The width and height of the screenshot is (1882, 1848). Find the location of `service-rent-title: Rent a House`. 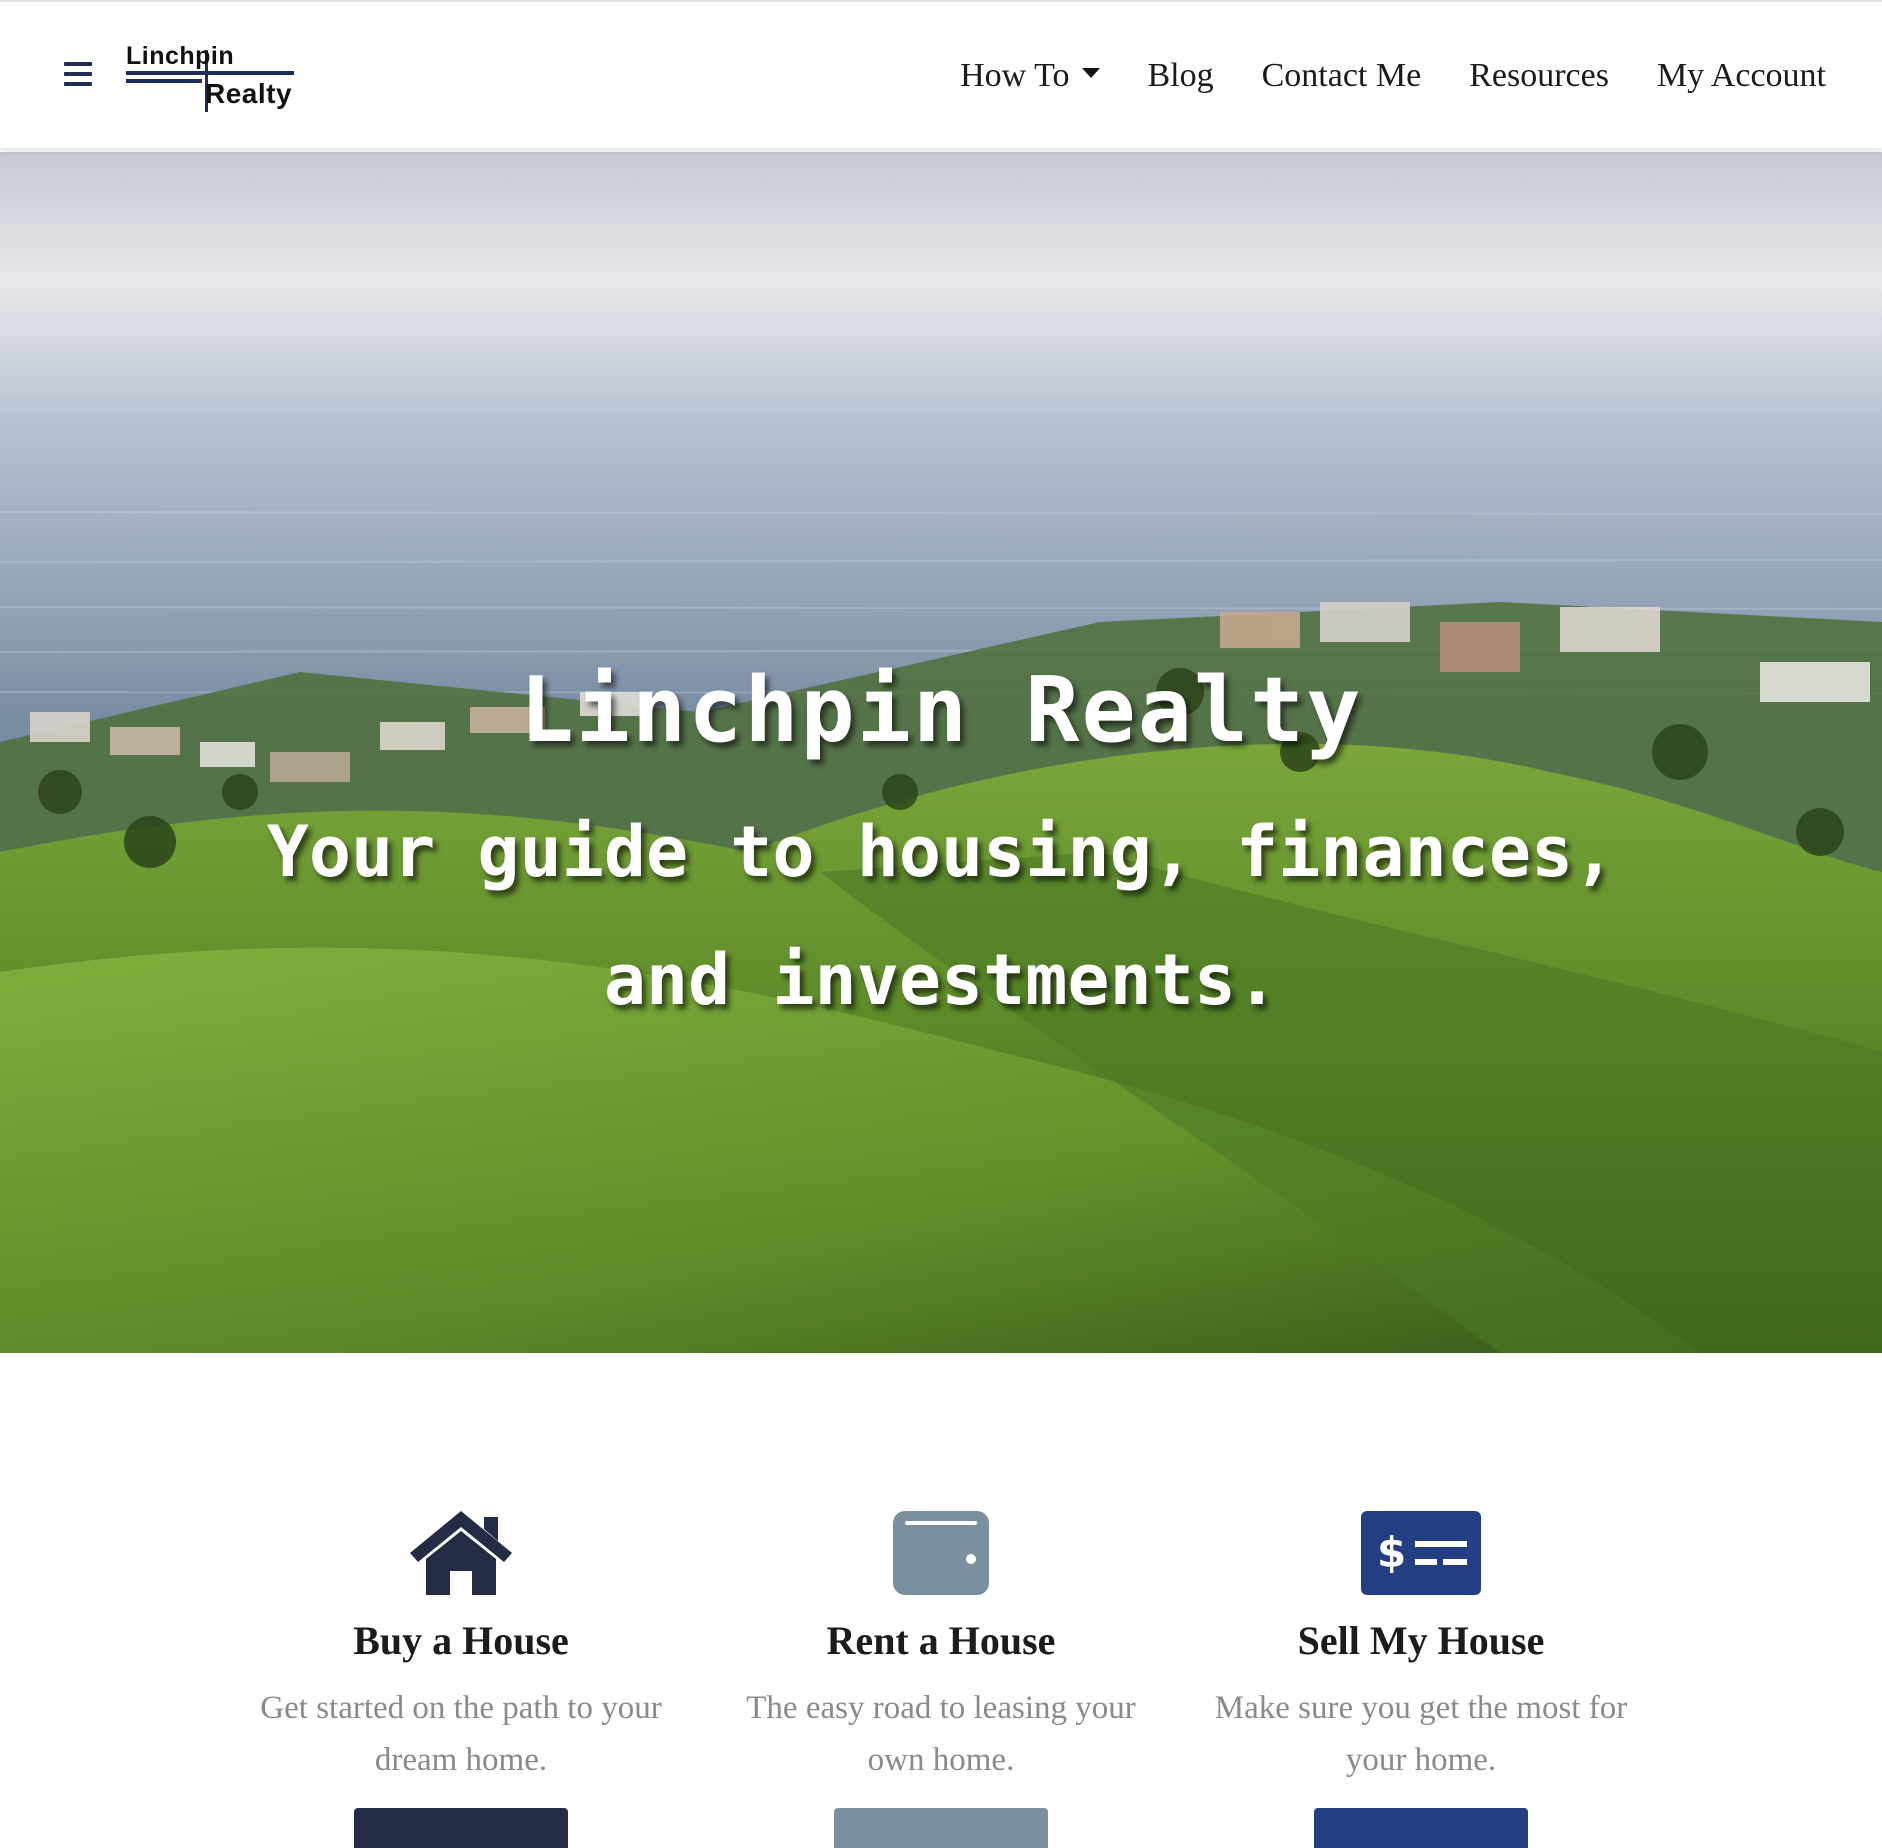

service-rent-title: Rent a House is located at coordinates (941, 1640).